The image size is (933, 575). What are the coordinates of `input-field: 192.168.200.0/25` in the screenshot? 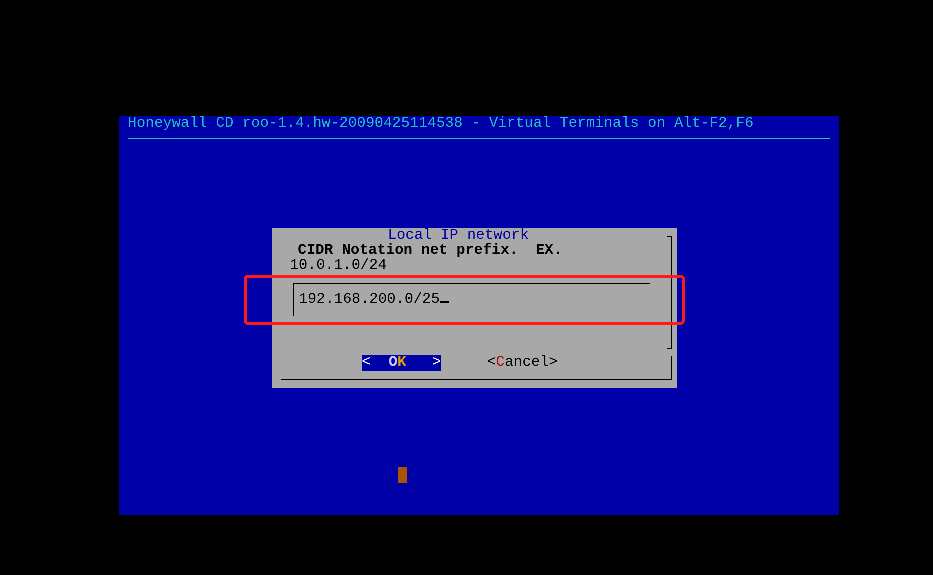 It's located at (471, 299).